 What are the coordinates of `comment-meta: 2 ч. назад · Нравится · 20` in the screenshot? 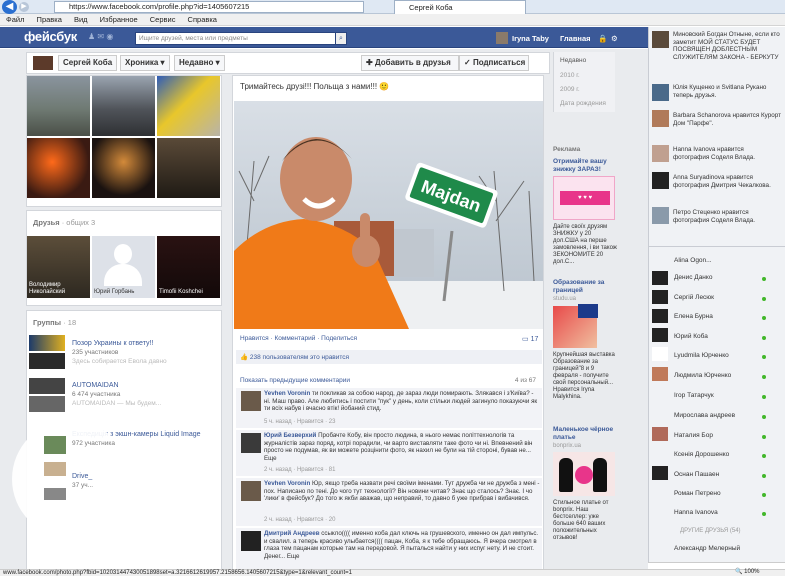 It's located at (299, 520).